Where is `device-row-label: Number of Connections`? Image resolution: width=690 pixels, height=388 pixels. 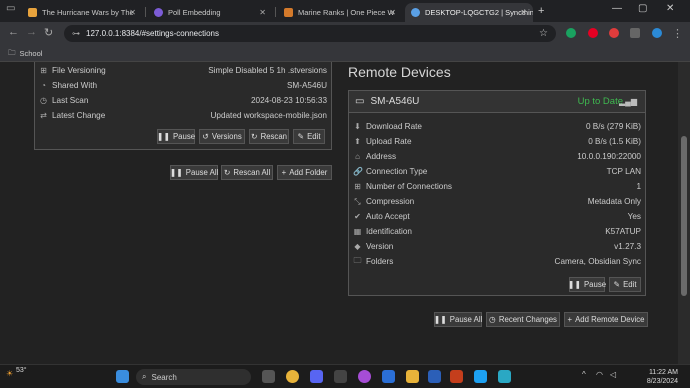
device-row-label: Number of Connections is located at coordinates (409, 186).